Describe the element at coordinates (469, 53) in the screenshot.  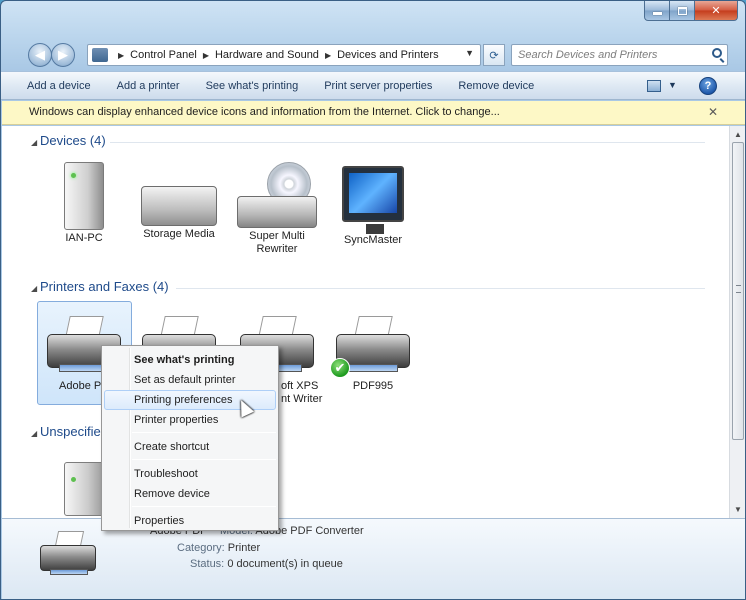
I see `address-dropdown-icon: ▼` at that location.